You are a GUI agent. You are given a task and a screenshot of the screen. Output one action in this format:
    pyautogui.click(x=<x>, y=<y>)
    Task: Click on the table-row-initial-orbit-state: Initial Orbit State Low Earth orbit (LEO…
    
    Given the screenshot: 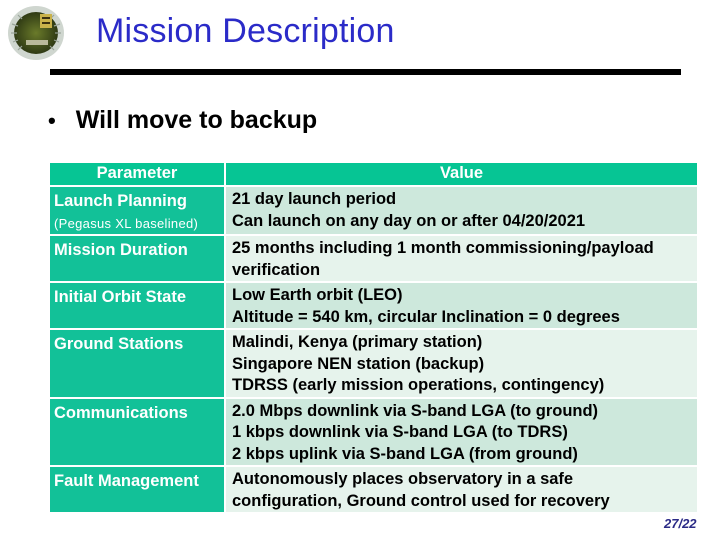 What is the action you would take?
    pyautogui.click(x=373, y=306)
    